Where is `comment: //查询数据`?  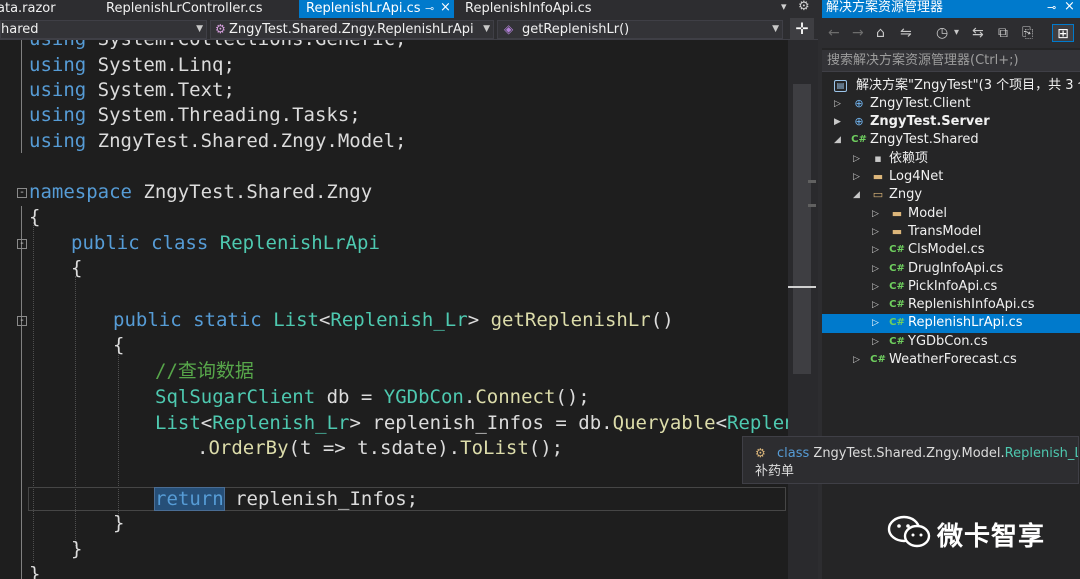
comment: //查询数据 is located at coordinates (204, 371).